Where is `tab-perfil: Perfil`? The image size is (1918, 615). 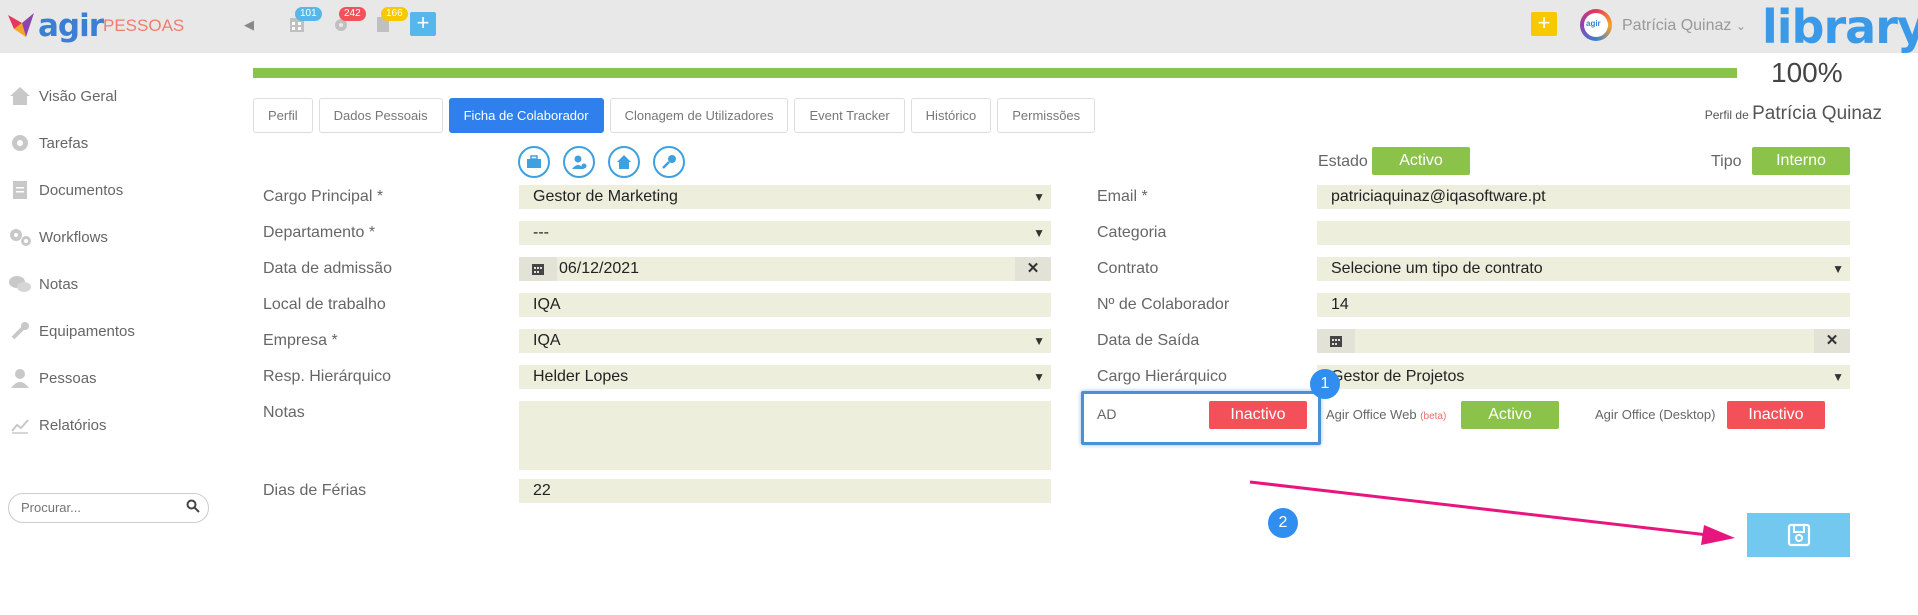
tab-perfil: Perfil is located at coordinates (283, 115).